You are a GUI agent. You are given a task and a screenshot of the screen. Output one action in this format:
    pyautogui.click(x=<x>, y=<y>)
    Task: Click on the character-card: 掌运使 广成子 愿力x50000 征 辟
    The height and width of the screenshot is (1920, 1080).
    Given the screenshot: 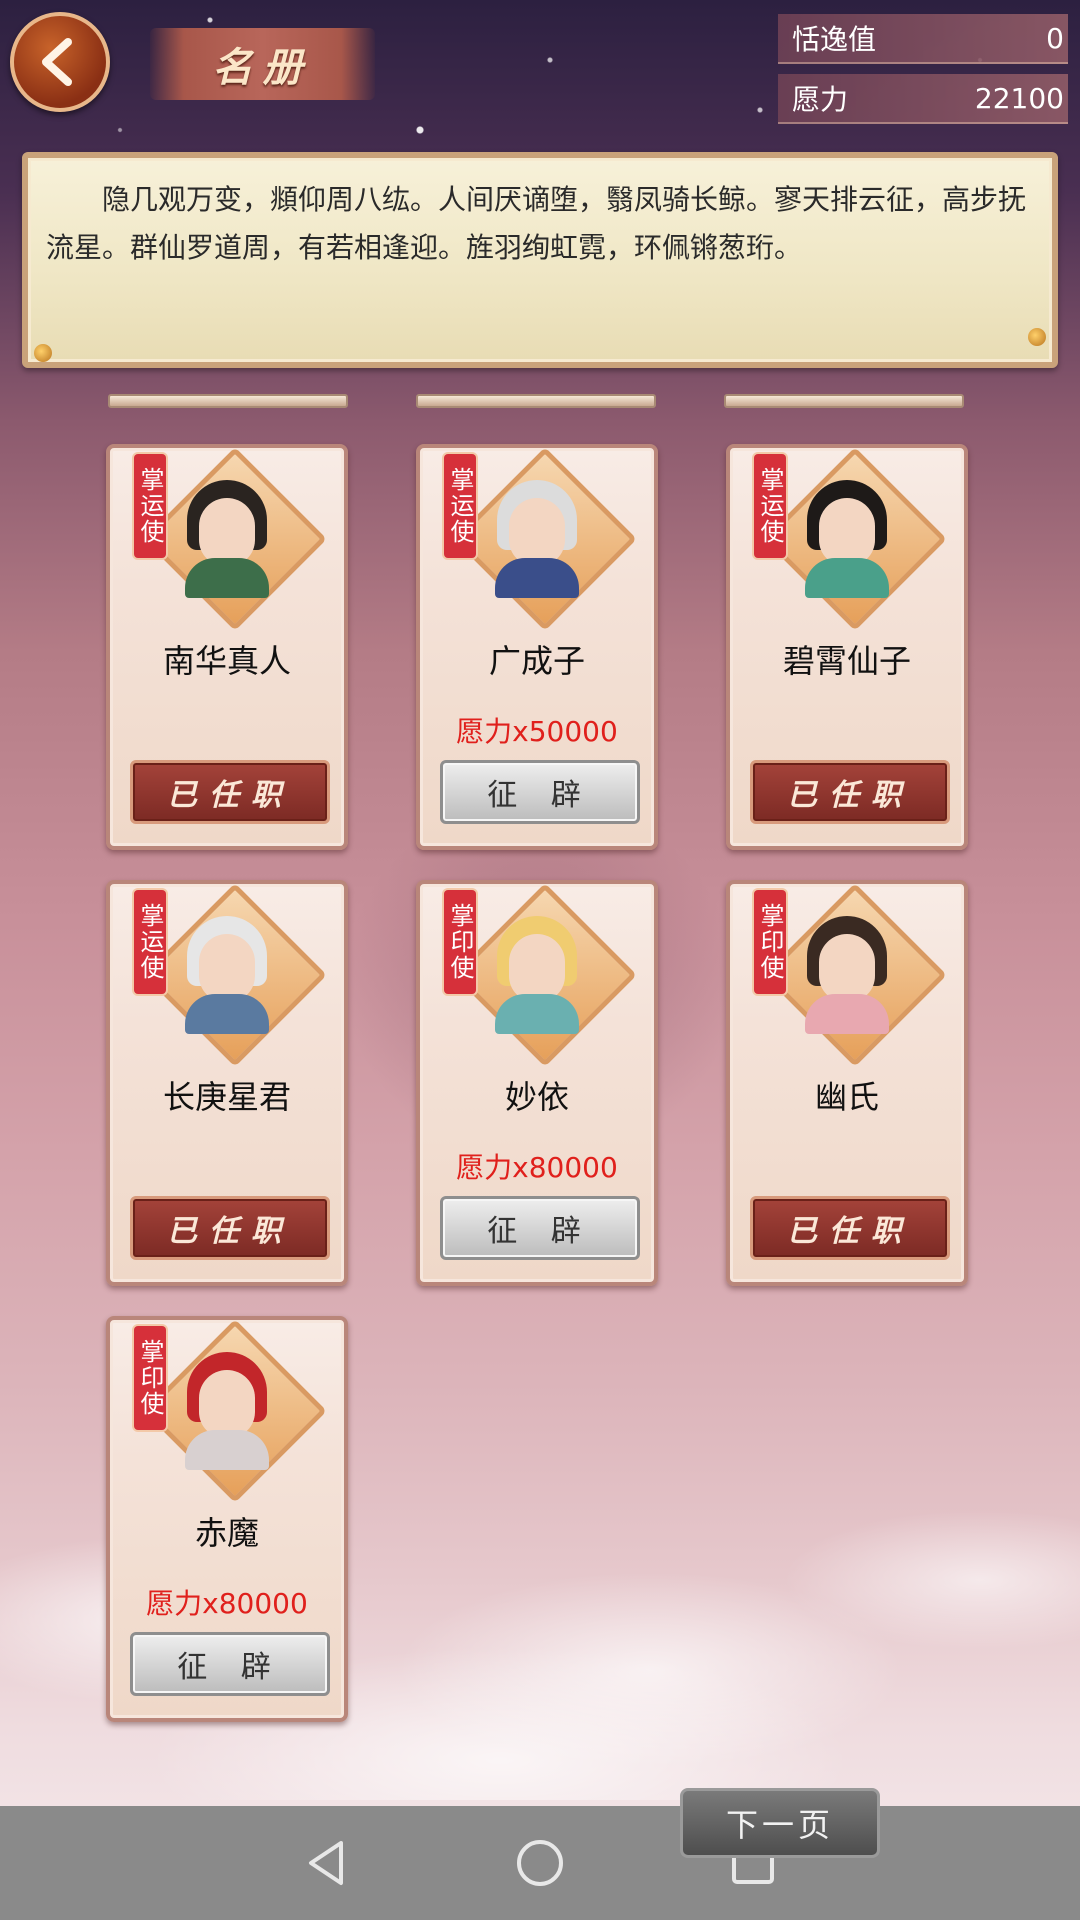 What is the action you would take?
    pyautogui.click(x=537, y=647)
    